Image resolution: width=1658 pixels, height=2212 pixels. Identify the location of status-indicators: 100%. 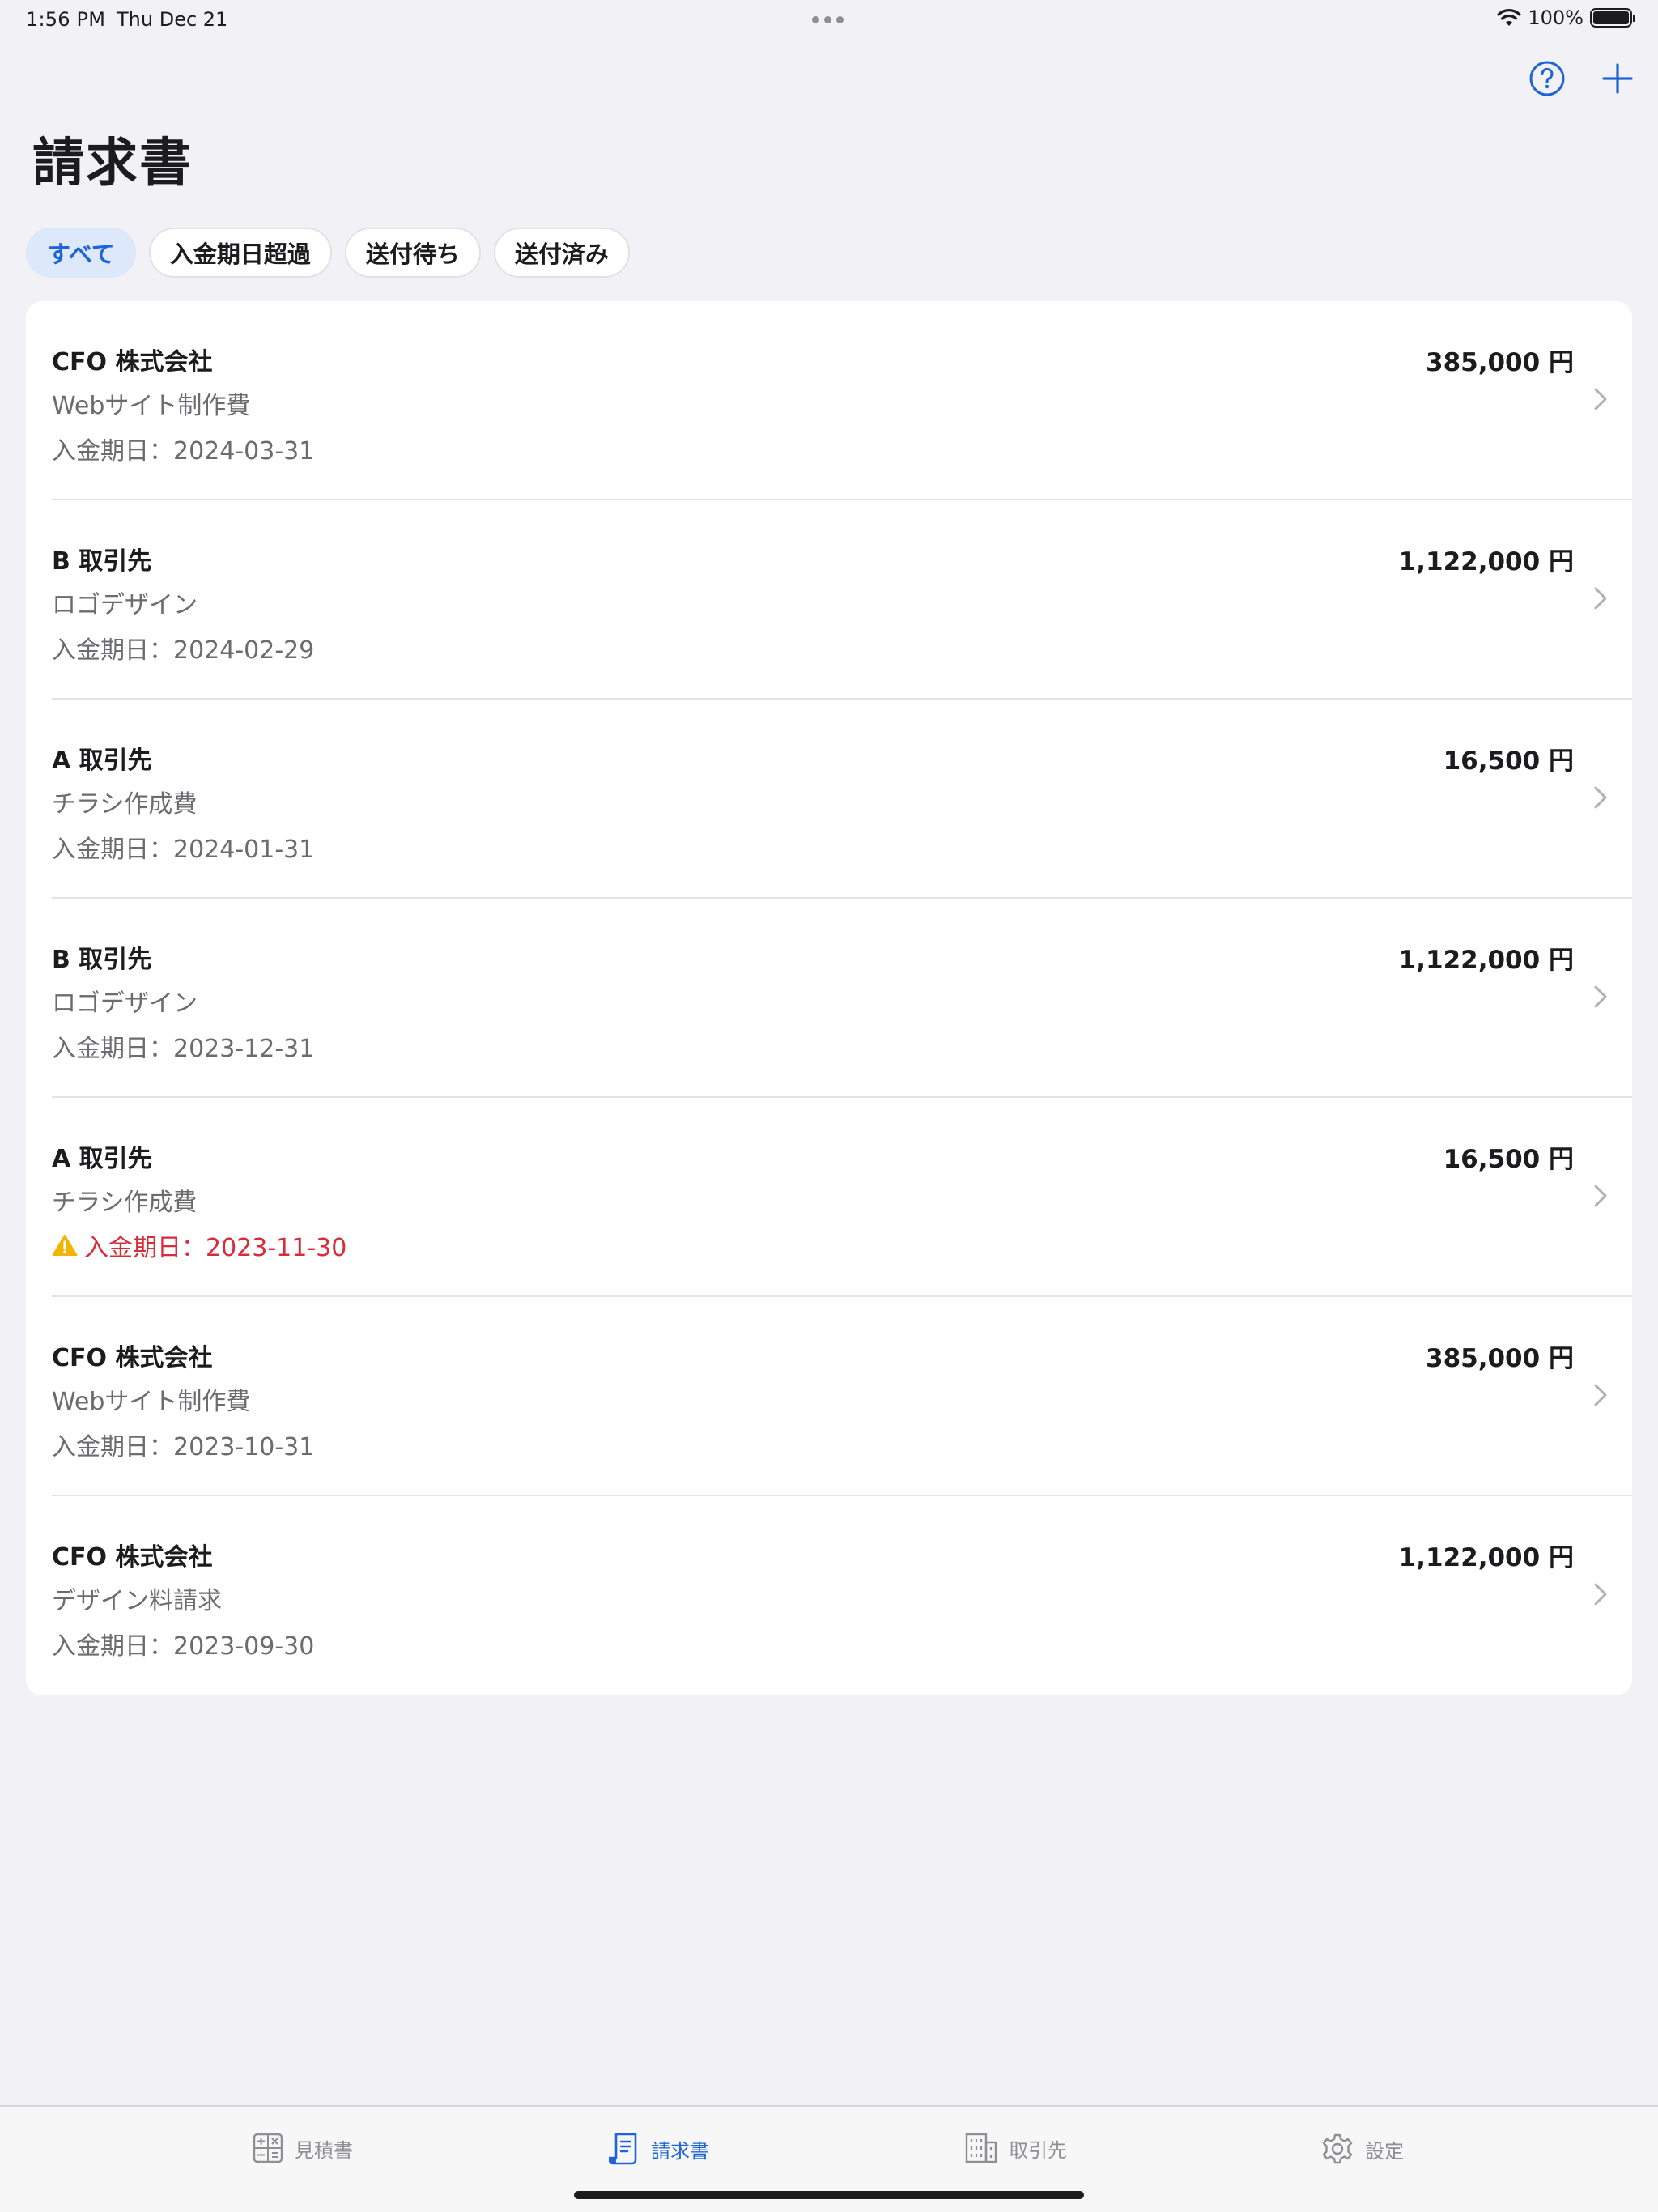
(1566, 18).